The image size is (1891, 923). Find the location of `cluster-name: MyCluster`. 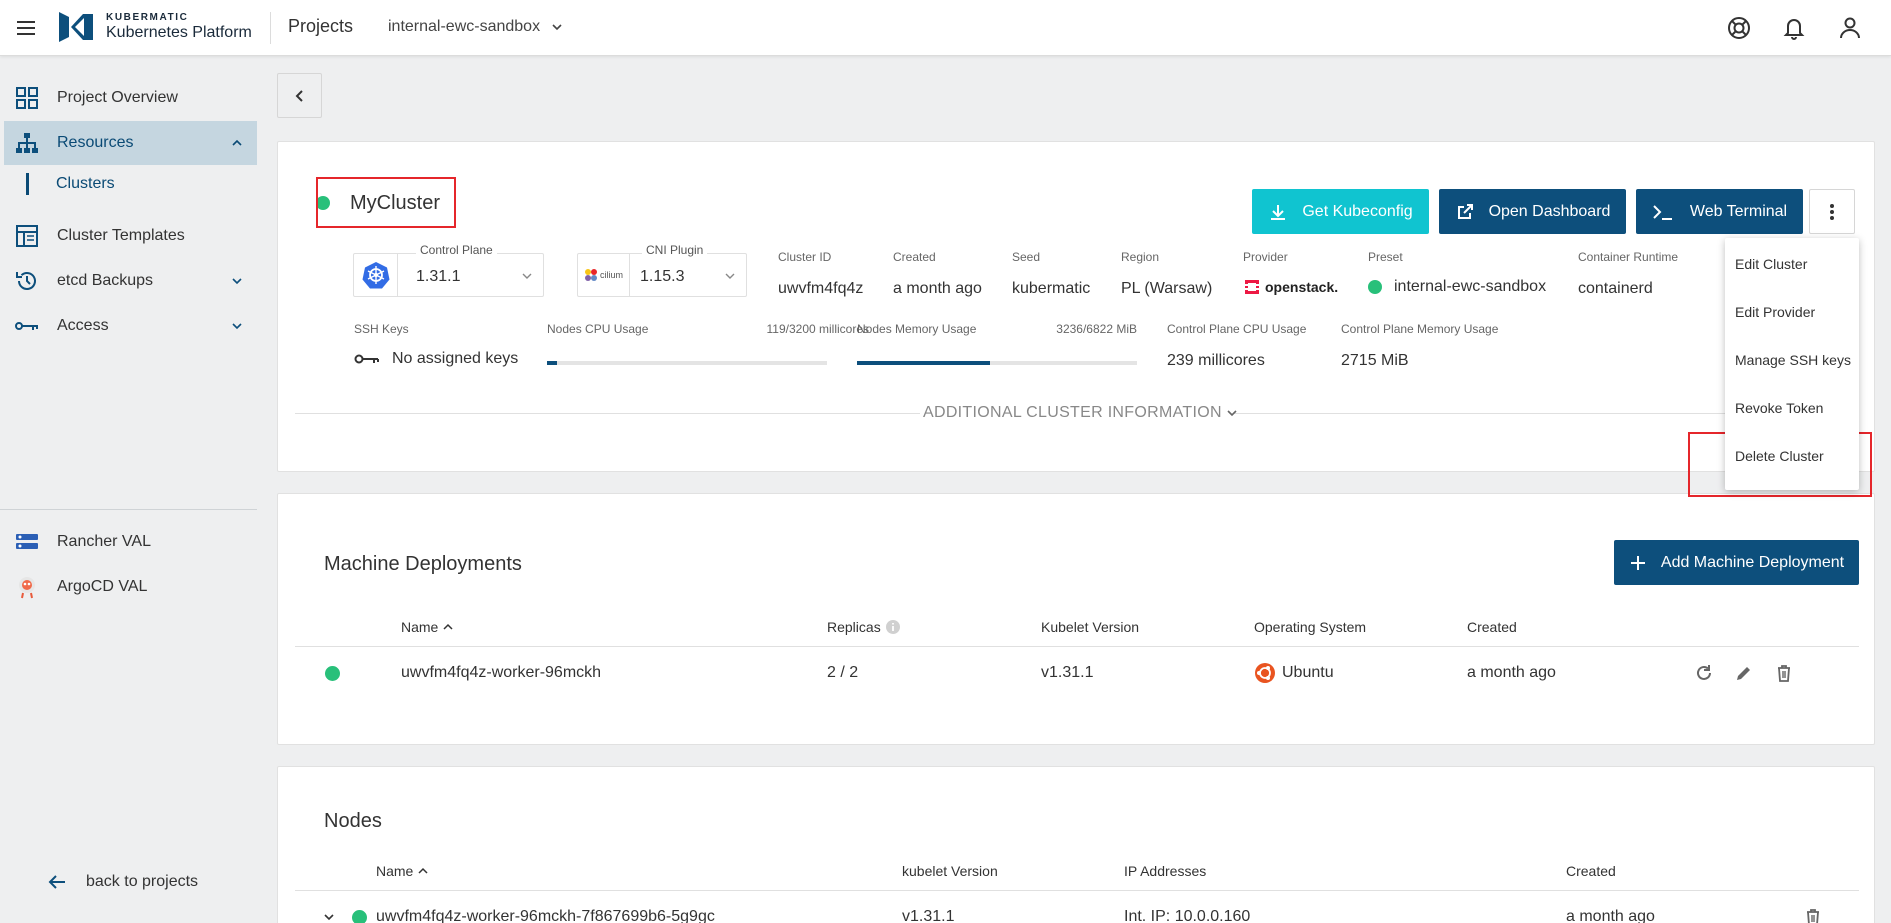

cluster-name: MyCluster is located at coordinates (395, 202).